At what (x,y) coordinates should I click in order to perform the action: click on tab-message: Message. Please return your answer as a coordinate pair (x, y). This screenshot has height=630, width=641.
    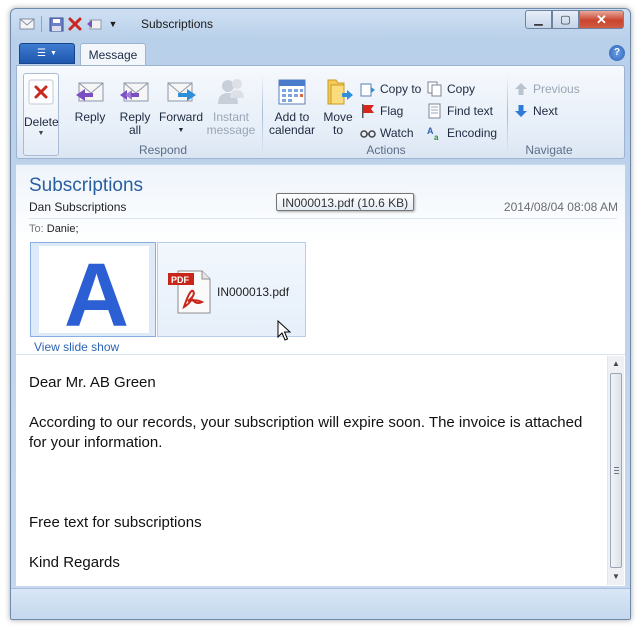
    Looking at the image, I should click on (113, 54).